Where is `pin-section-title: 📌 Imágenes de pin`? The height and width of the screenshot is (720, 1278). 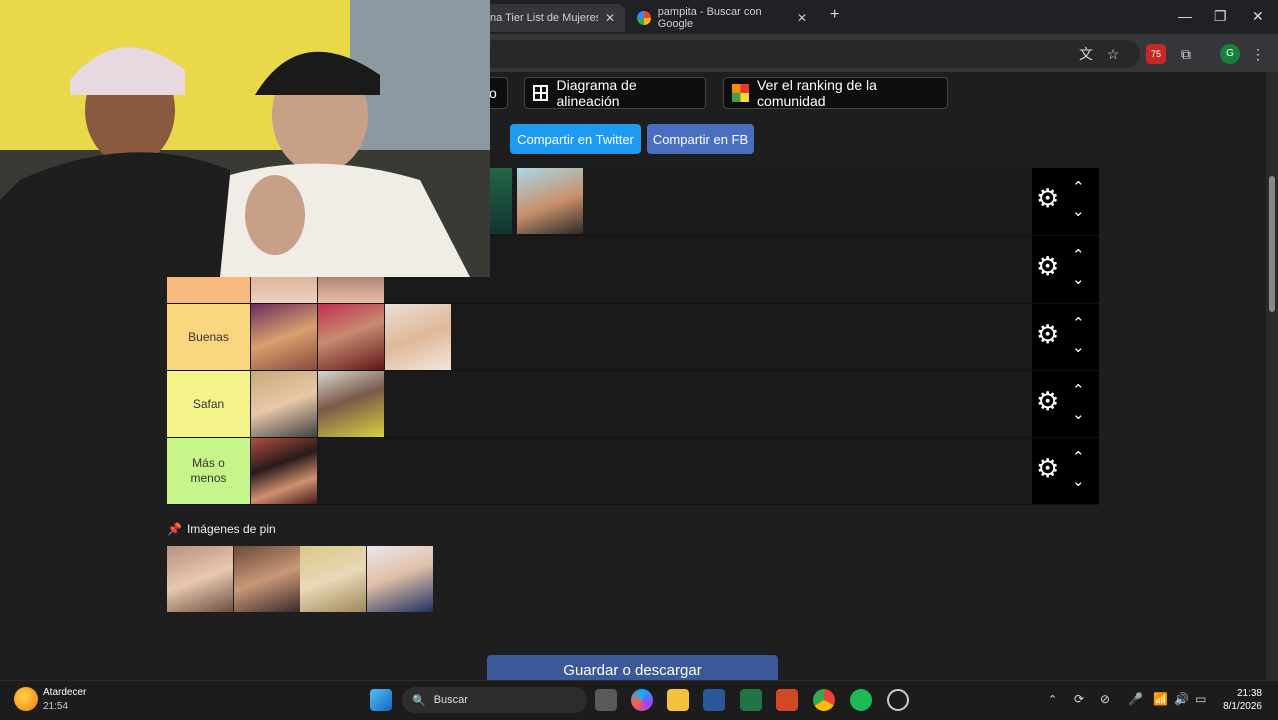 pin-section-title: 📌 Imágenes de pin is located at coordinates (221, 529).